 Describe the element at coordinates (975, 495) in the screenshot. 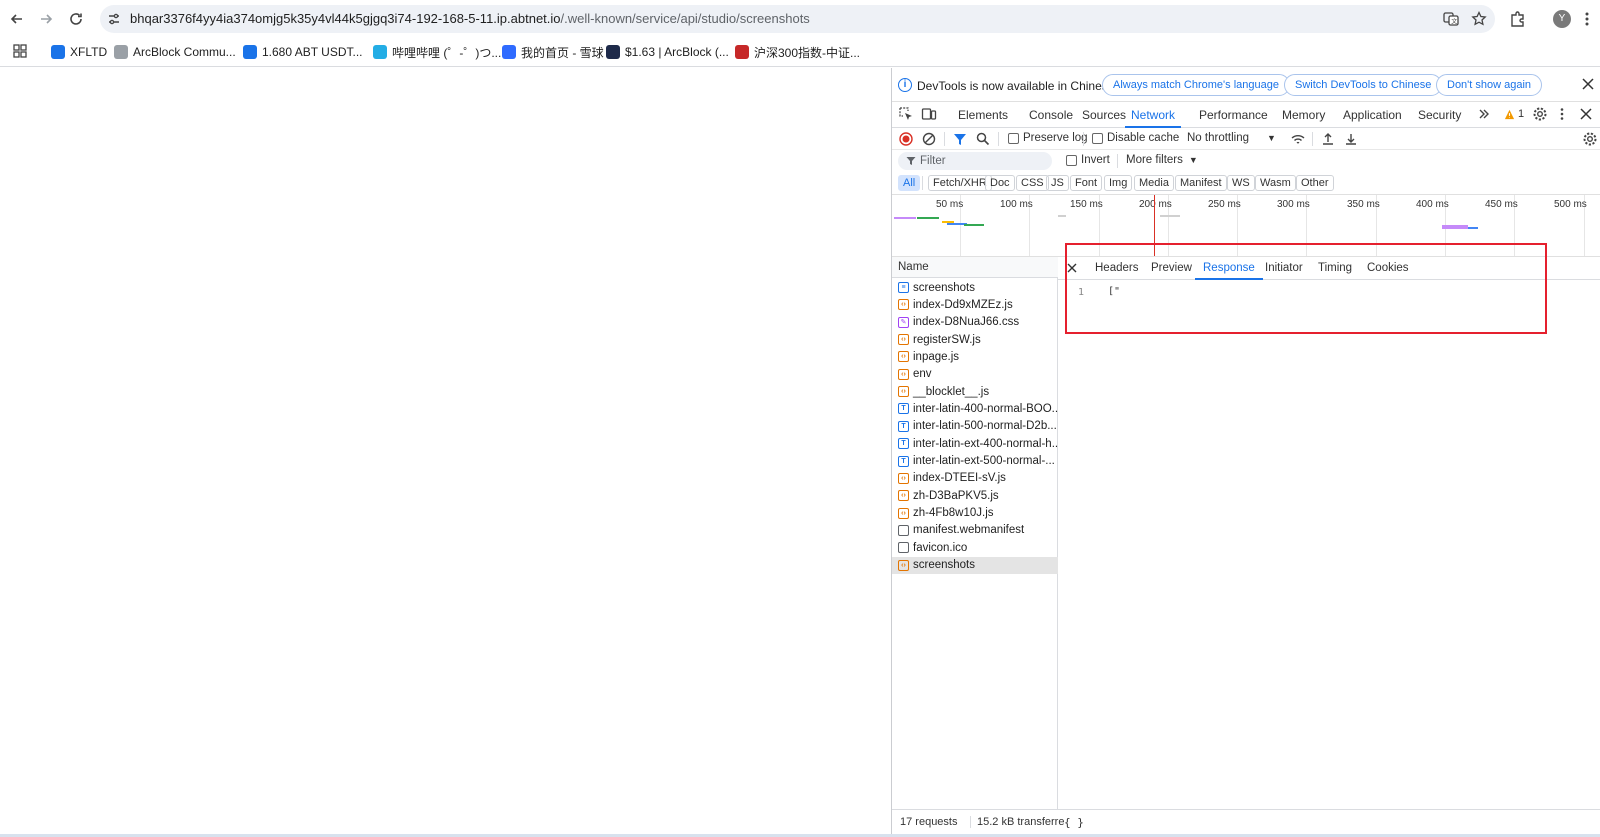

I see `request-row: ‹› zh-D3BaPKV5.js` at that location.